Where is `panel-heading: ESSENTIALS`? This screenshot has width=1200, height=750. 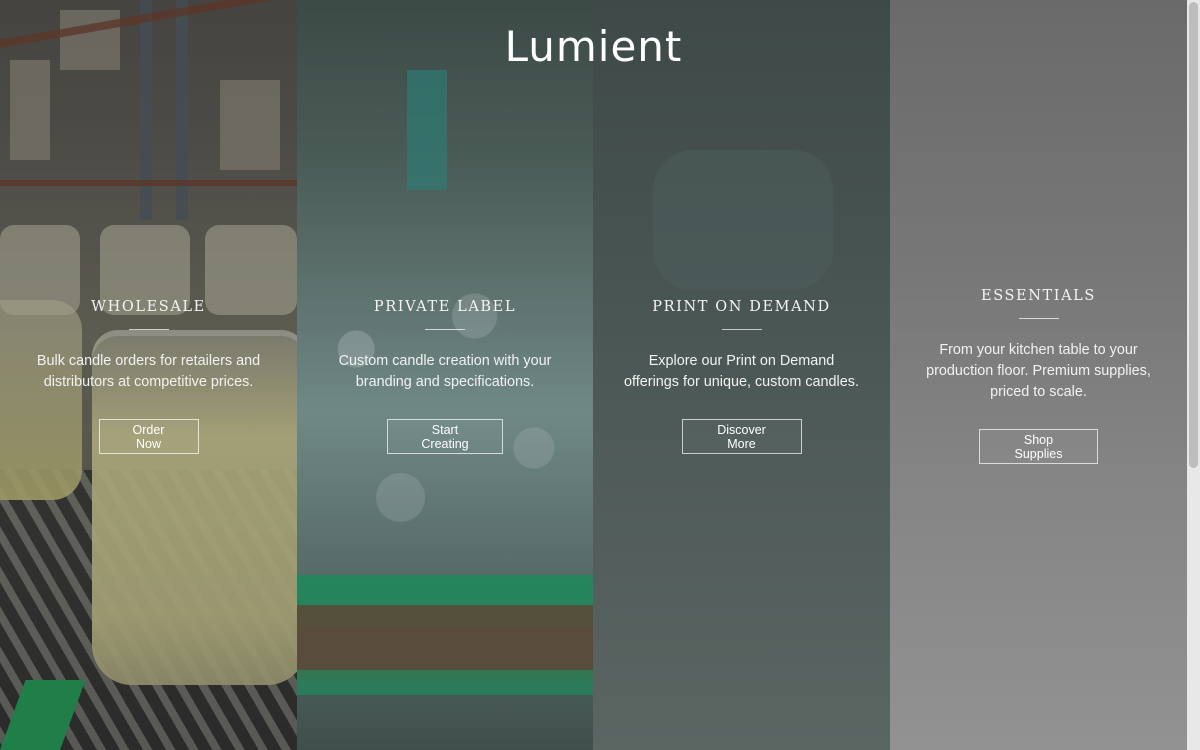
panel-heading: ESSENTIALS is located at coordinates (1038, 296).